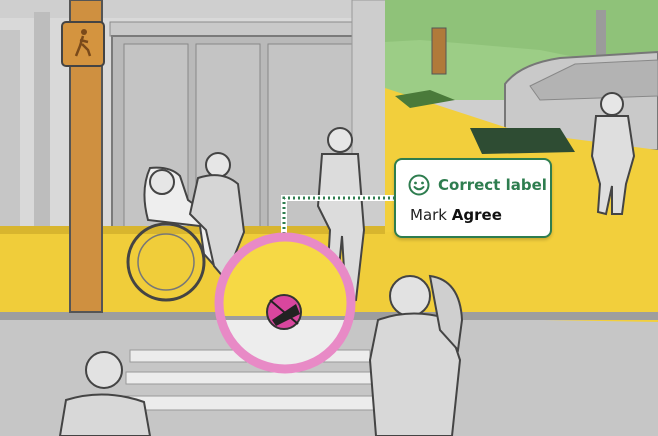  What do you see at coordinates (419, 185) in the screenshot?
I see `smile-icon` at bounding box center [419, 185].